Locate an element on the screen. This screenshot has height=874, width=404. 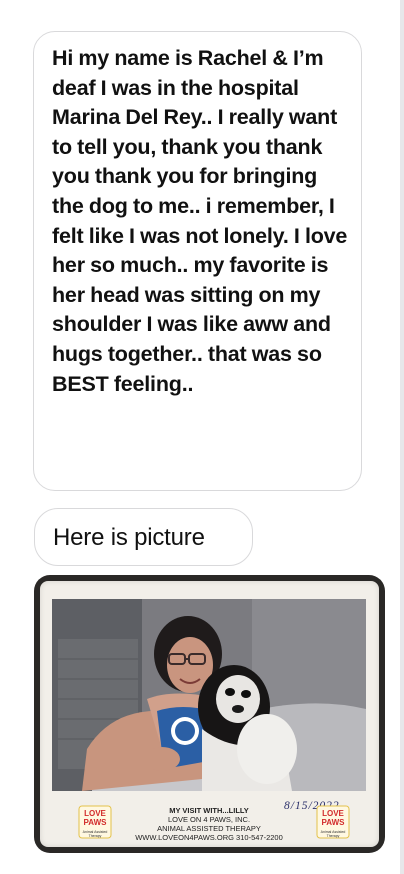
right-edge-divider is located at coordinates (402, 437).